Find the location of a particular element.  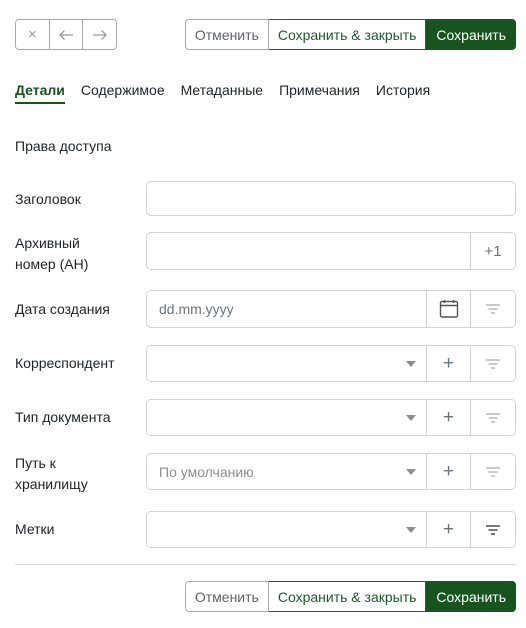

tags-select is located at coordinates (271, 529).